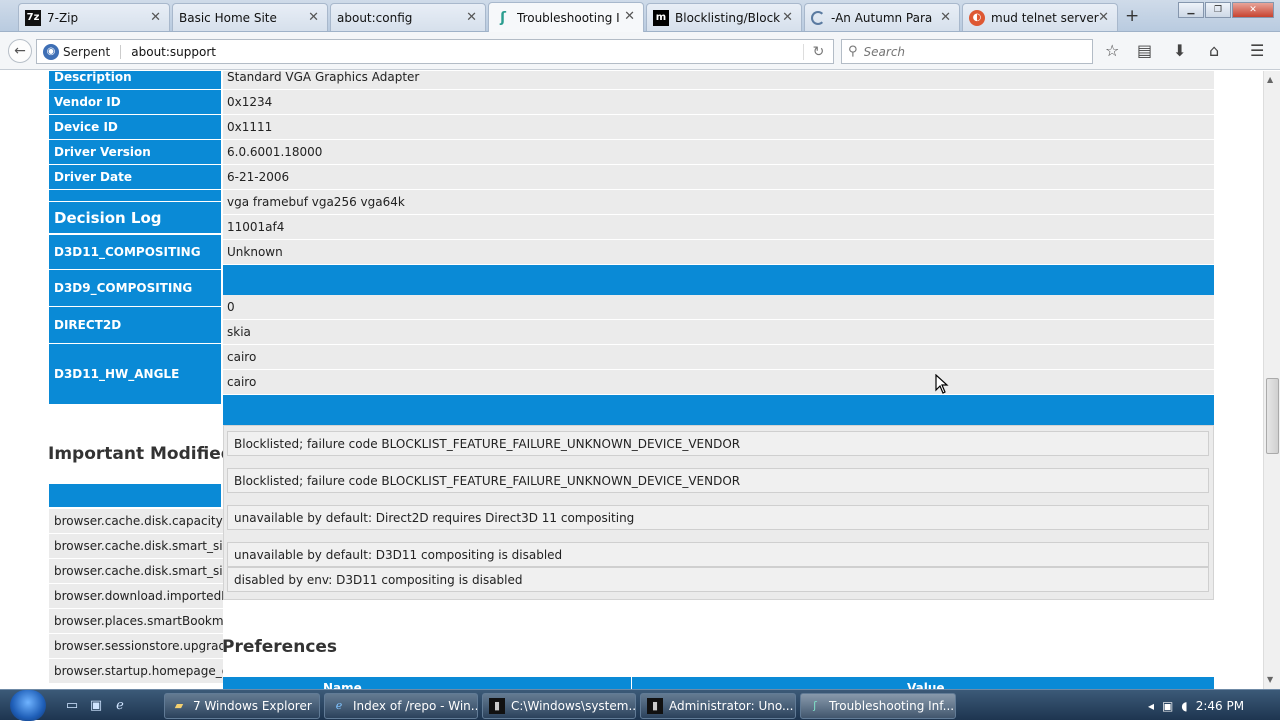  I want to click on search-box: ⚲, so click(967, 51).